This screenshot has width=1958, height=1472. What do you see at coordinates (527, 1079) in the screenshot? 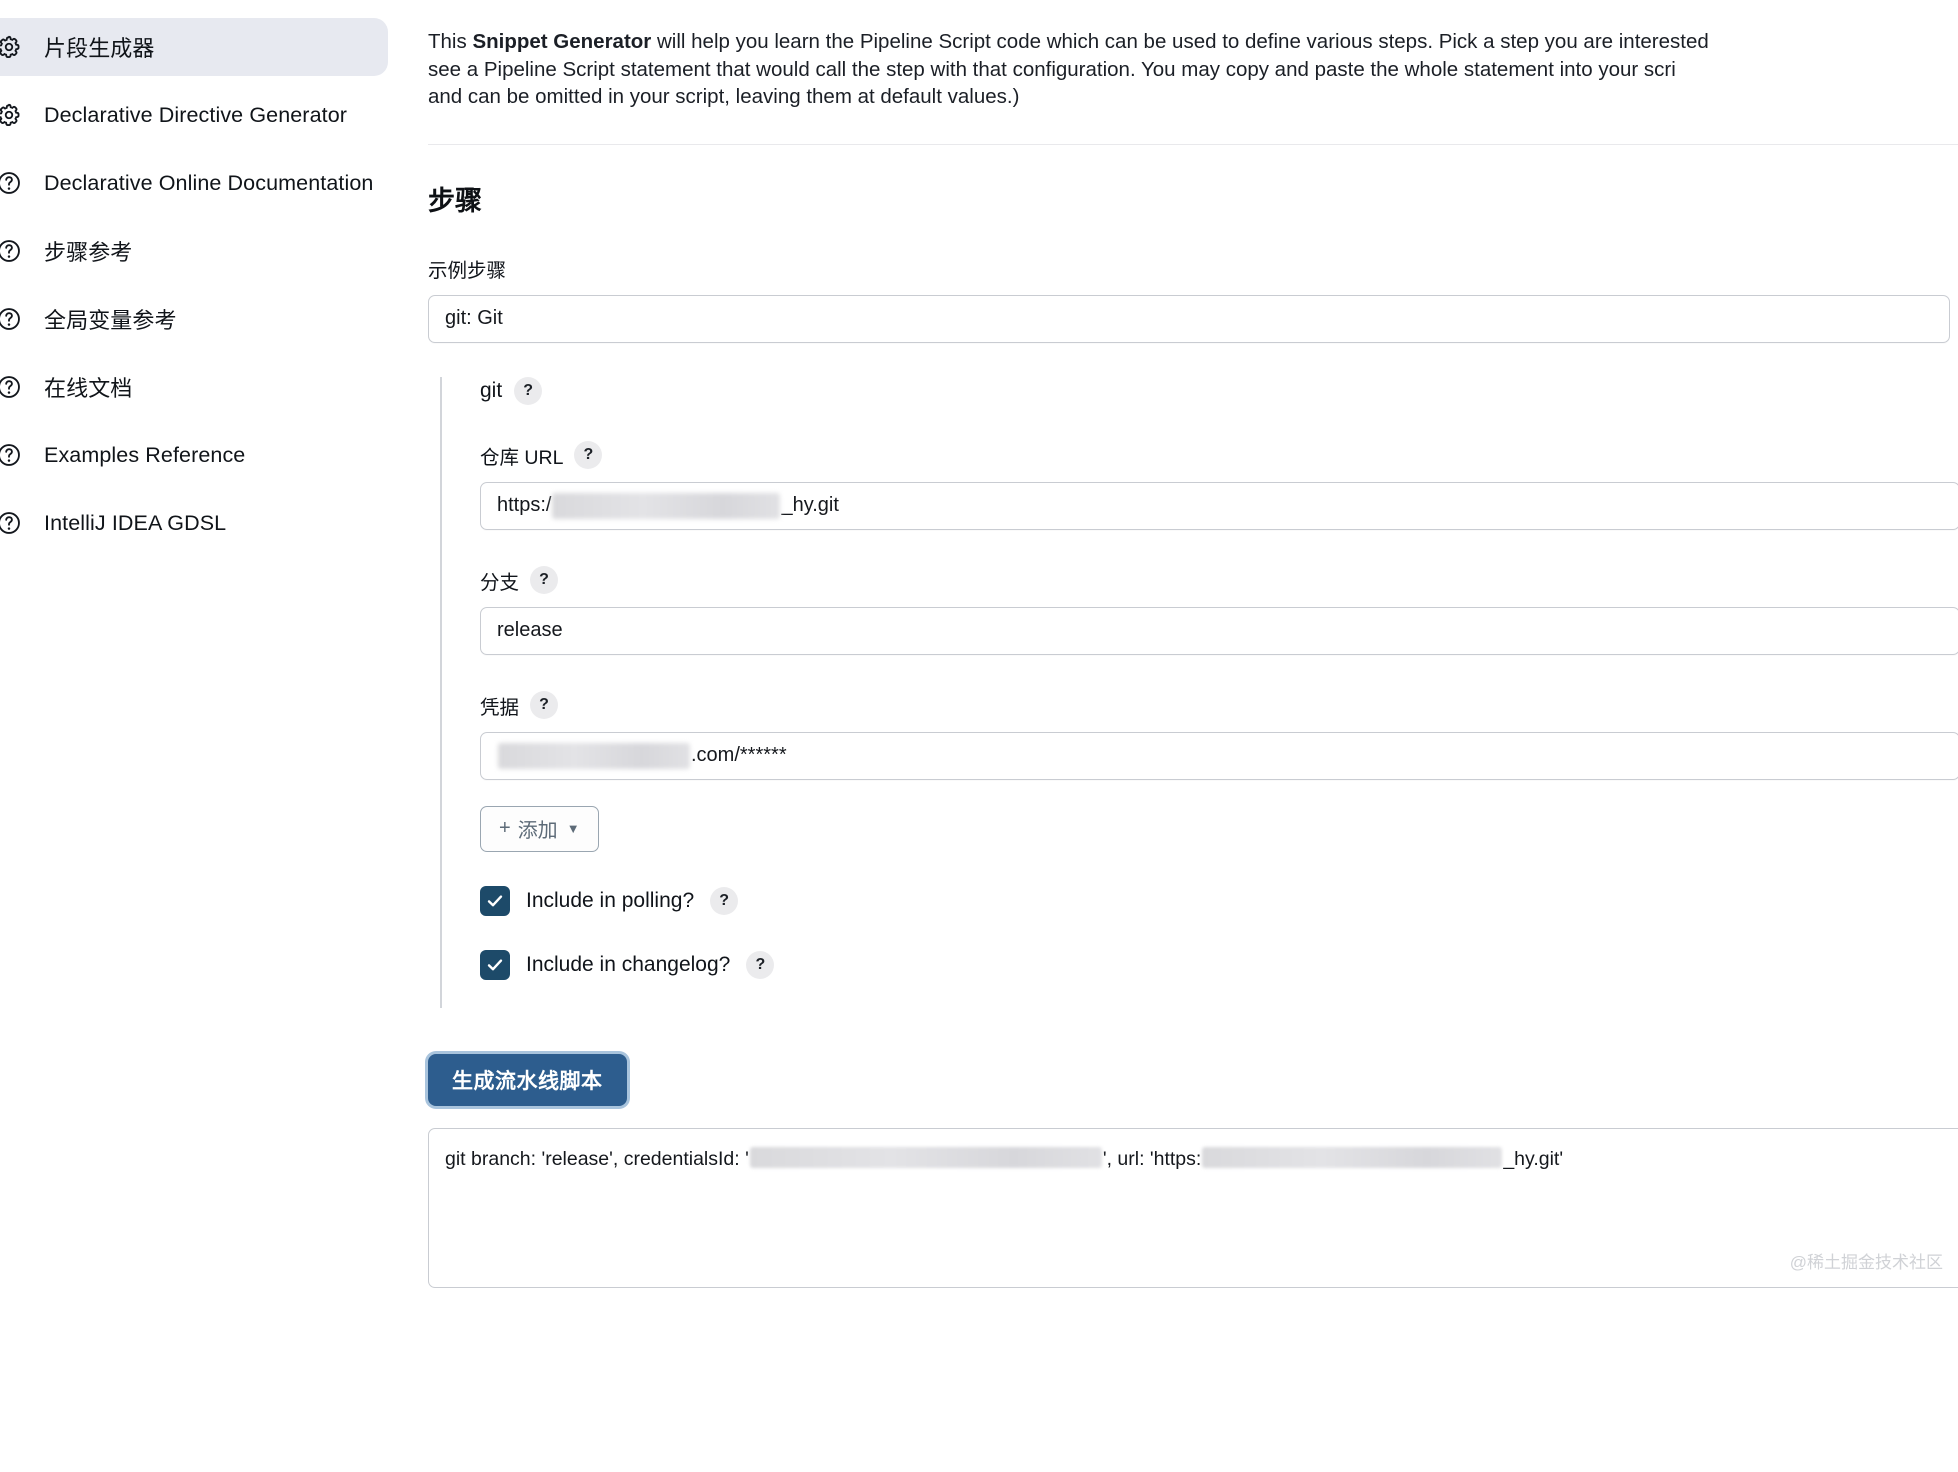
I see `generate-pipeline-script-button: 生成流水线脚本` at bounding box center [527, 1079].